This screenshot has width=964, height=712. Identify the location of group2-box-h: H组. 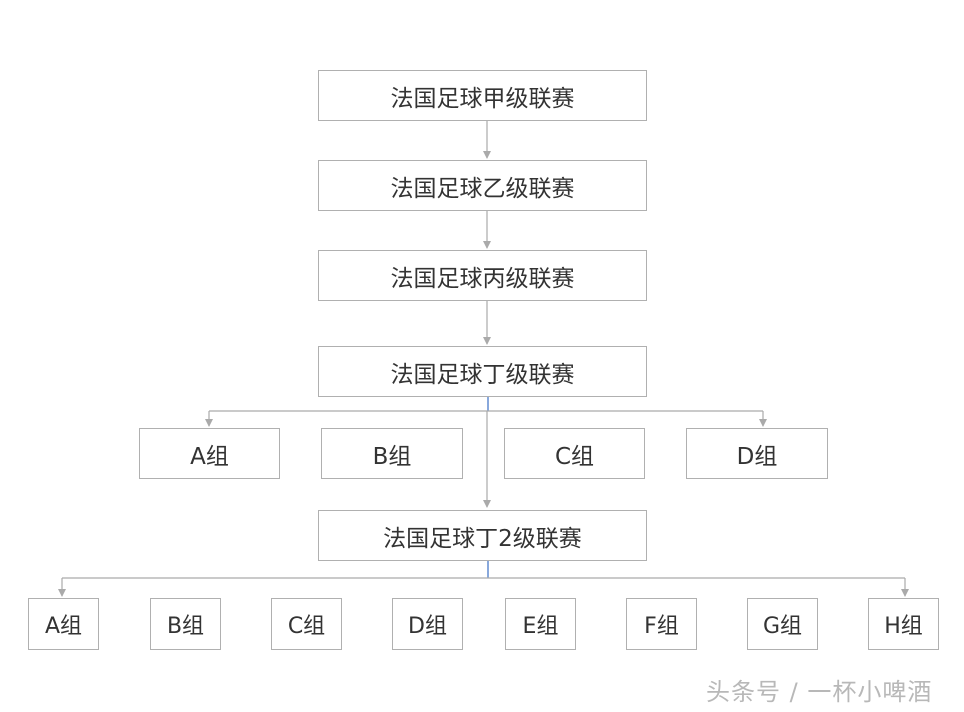
(903, 624).